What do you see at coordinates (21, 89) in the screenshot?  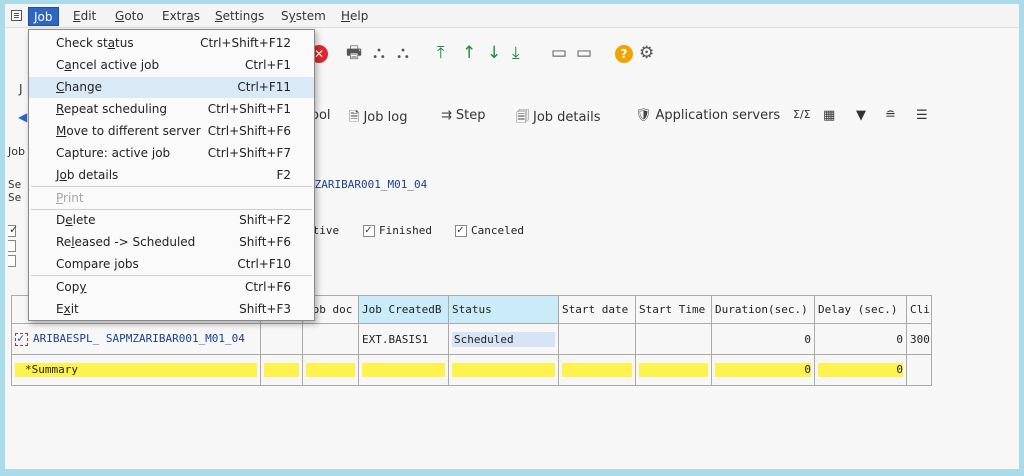 I see `page-title-fragment: J` at bounding box center [21, 89].